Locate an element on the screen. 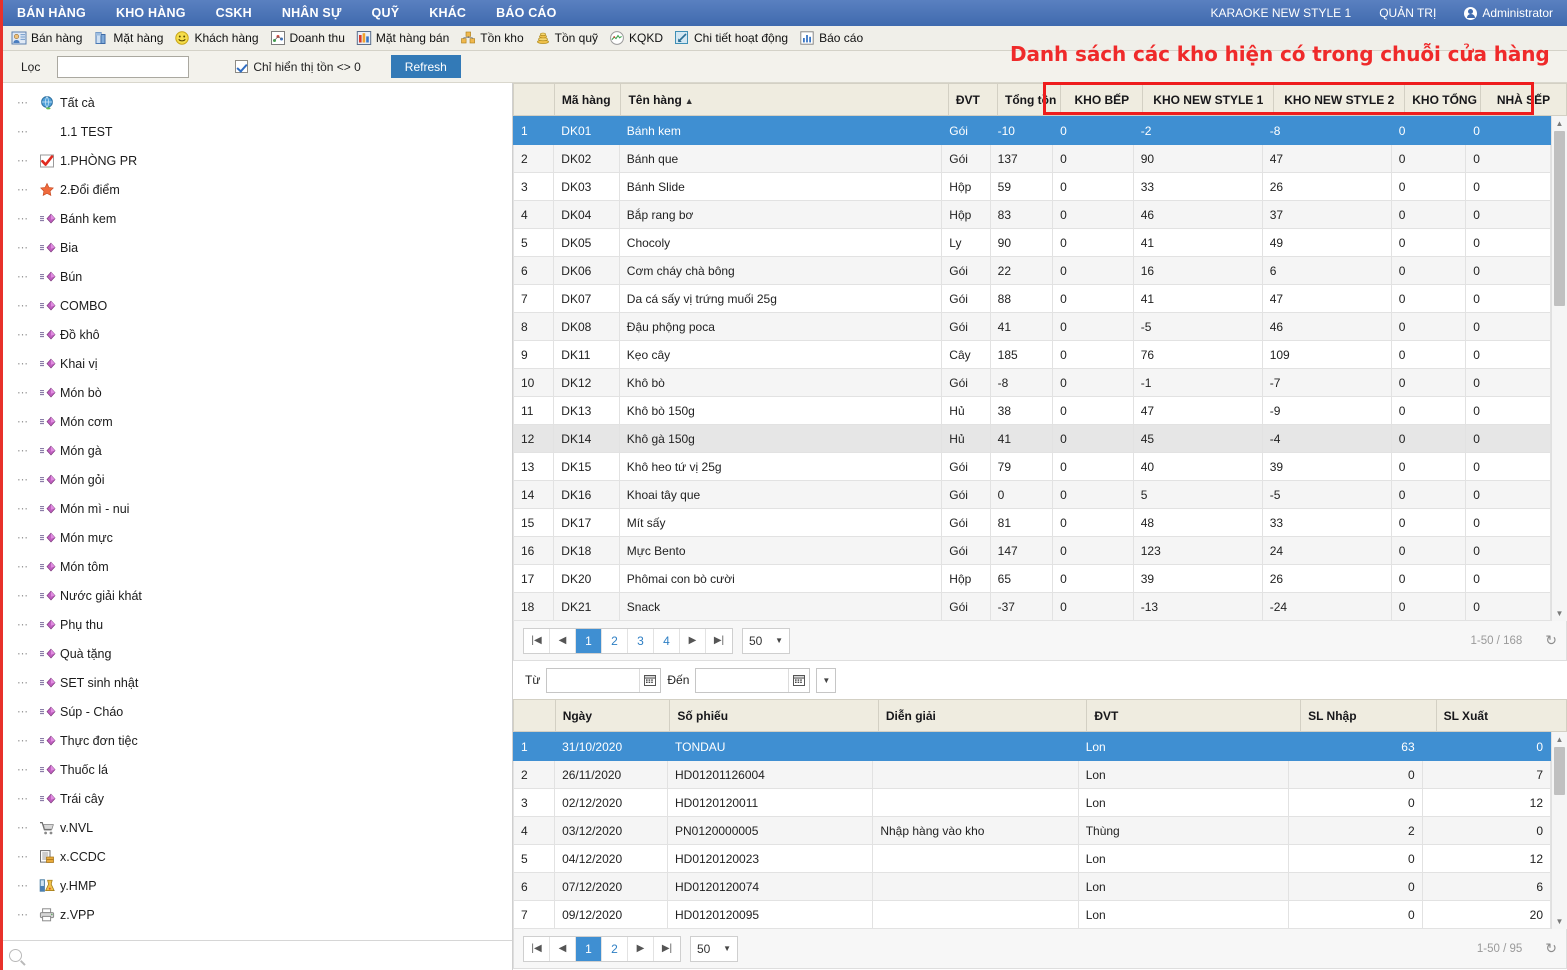 This screenshot has height=970, width=1567. sidebar-item: ⋯ COMBO is located at coordinates (257, 305).